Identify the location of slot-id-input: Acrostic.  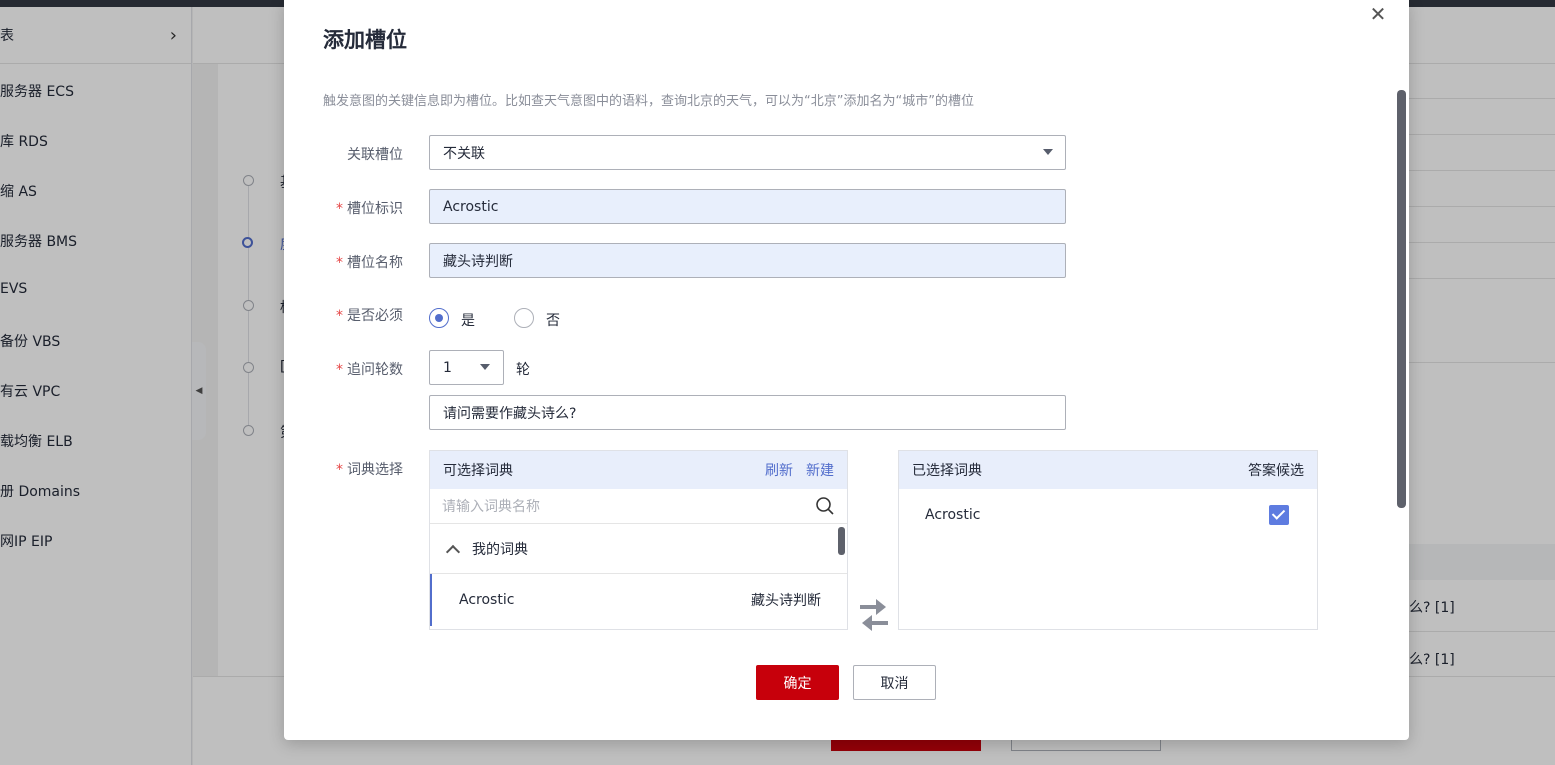
(747, 206).